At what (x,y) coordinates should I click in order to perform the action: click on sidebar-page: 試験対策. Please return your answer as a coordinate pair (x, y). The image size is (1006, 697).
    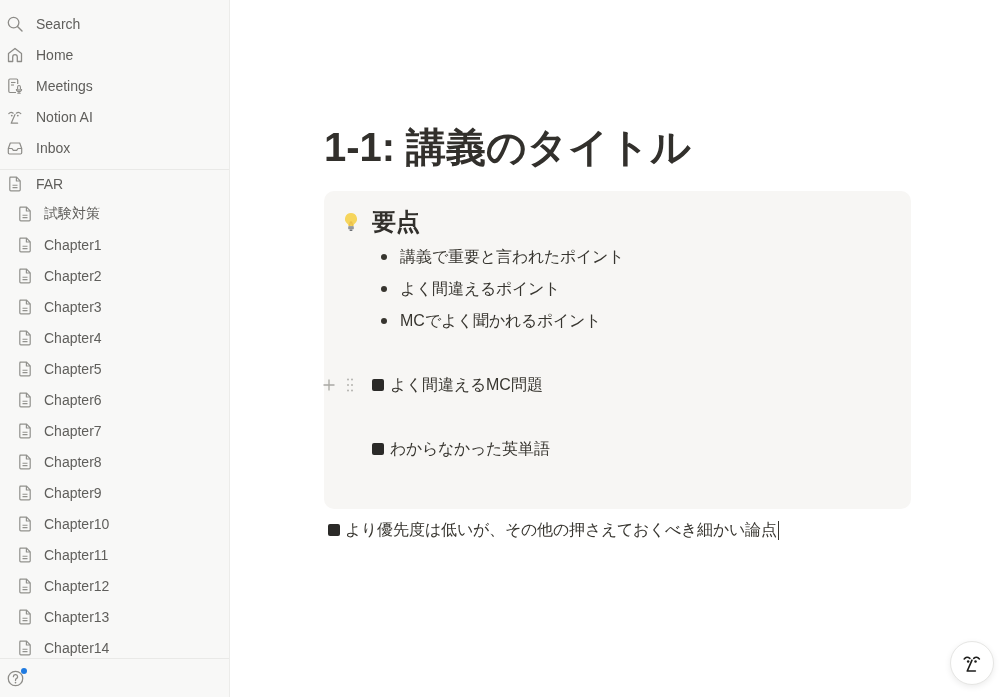
    Looking at the image, I should click on (114, 213).